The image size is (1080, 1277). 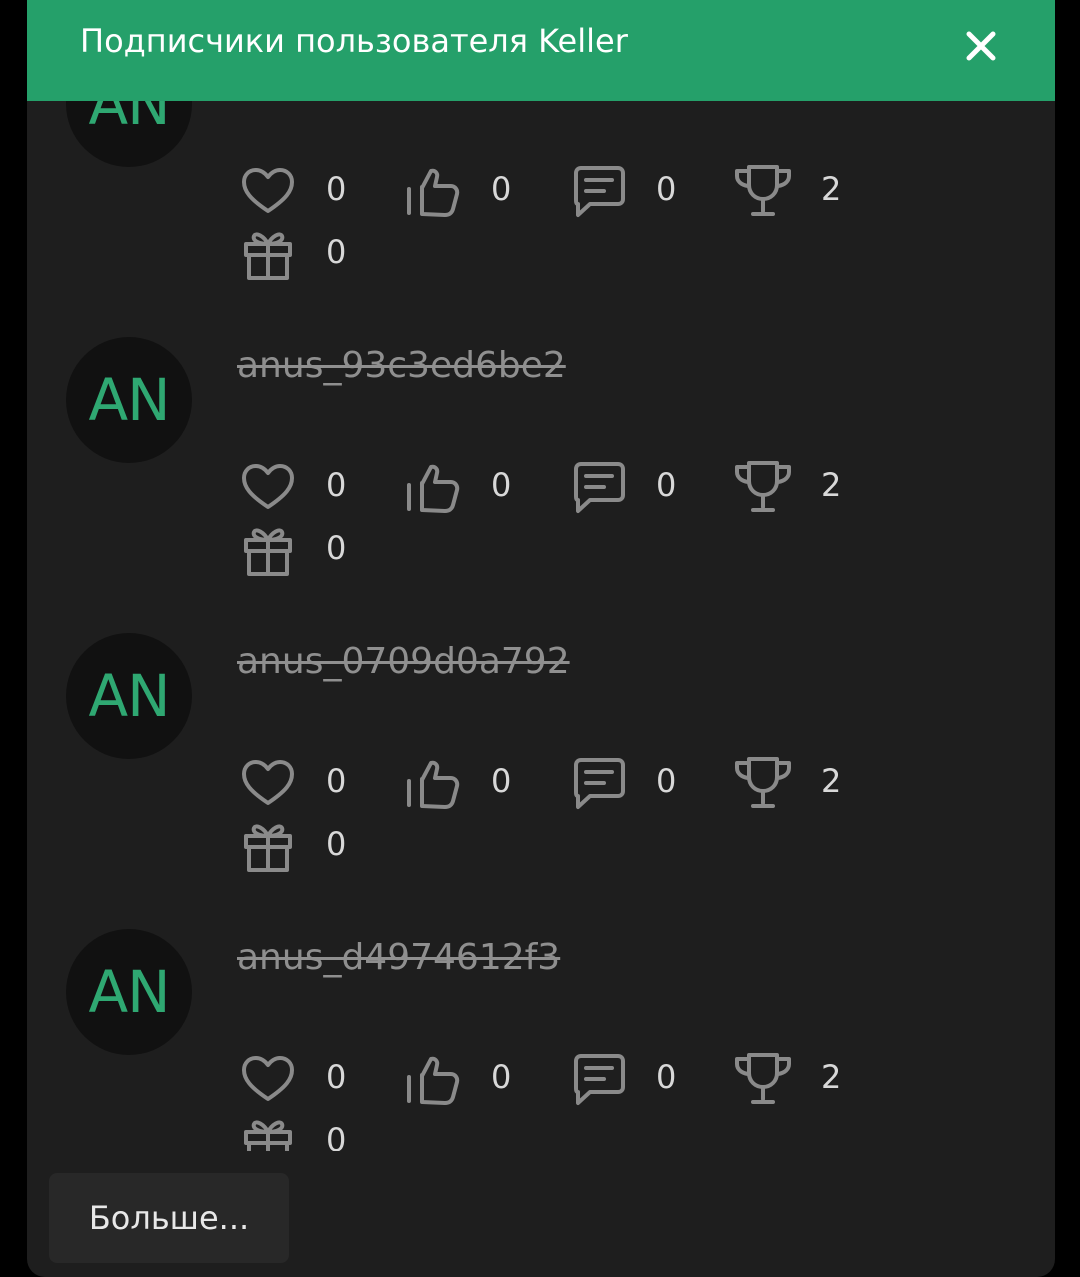 I want to click on follower-username: anus_0709d0a792, so click(x=403, y=662).